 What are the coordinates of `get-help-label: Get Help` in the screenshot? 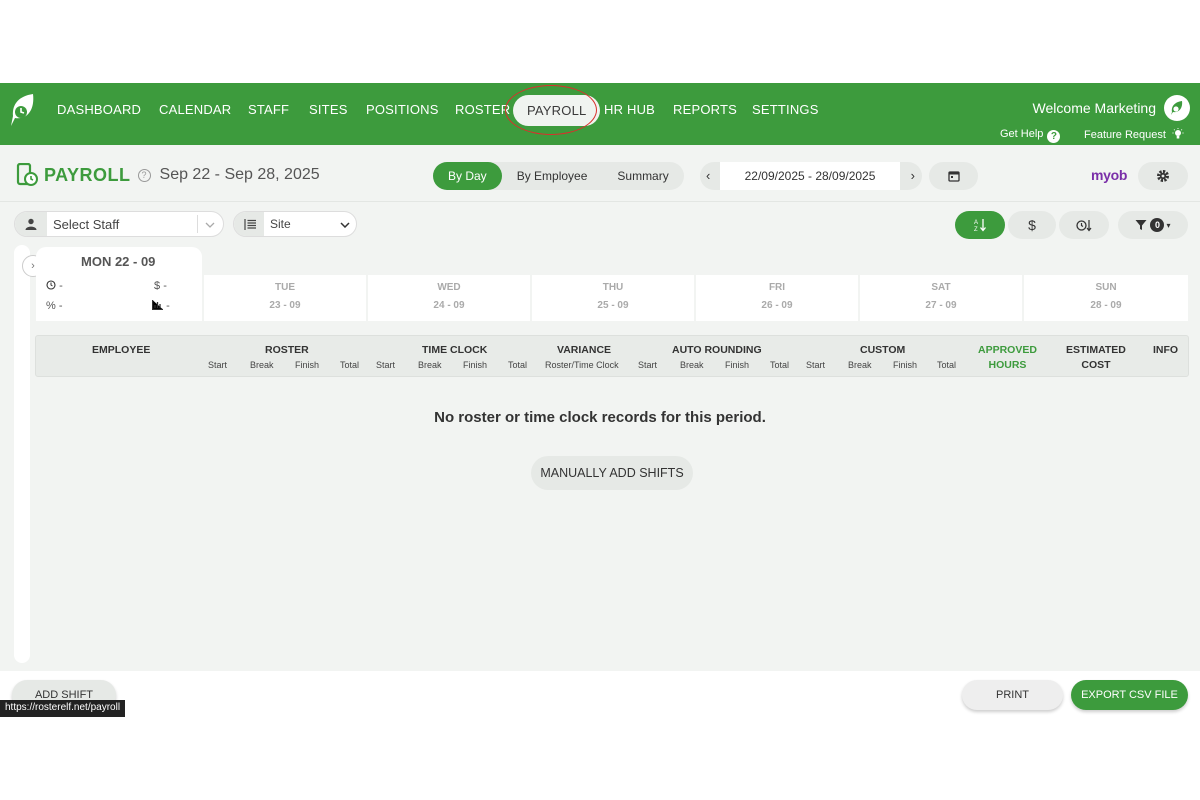 It's located at (1022, 134).